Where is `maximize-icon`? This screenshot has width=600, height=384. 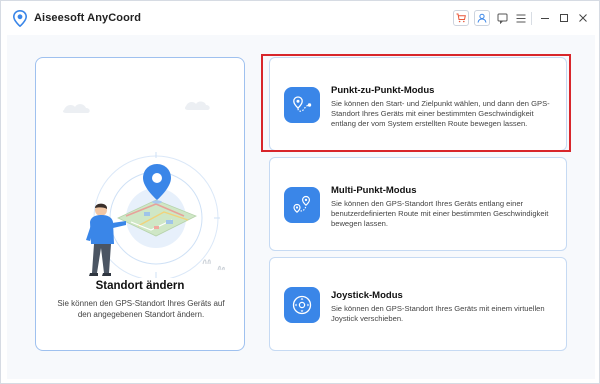 maximize-icon is located at coordinates (564, 18).